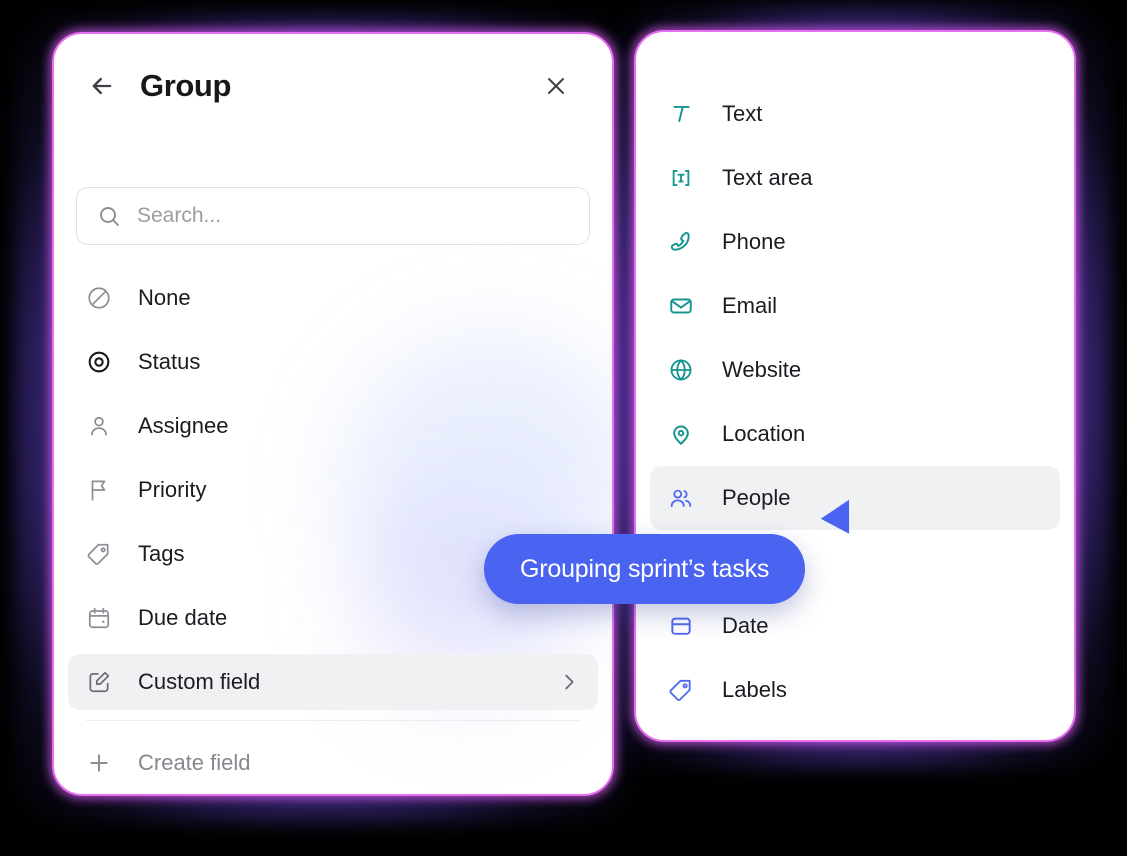  What do you see at coordinates (681, 626) in the screenshot?
I see `date-icon` at bounding box center [681, 626].